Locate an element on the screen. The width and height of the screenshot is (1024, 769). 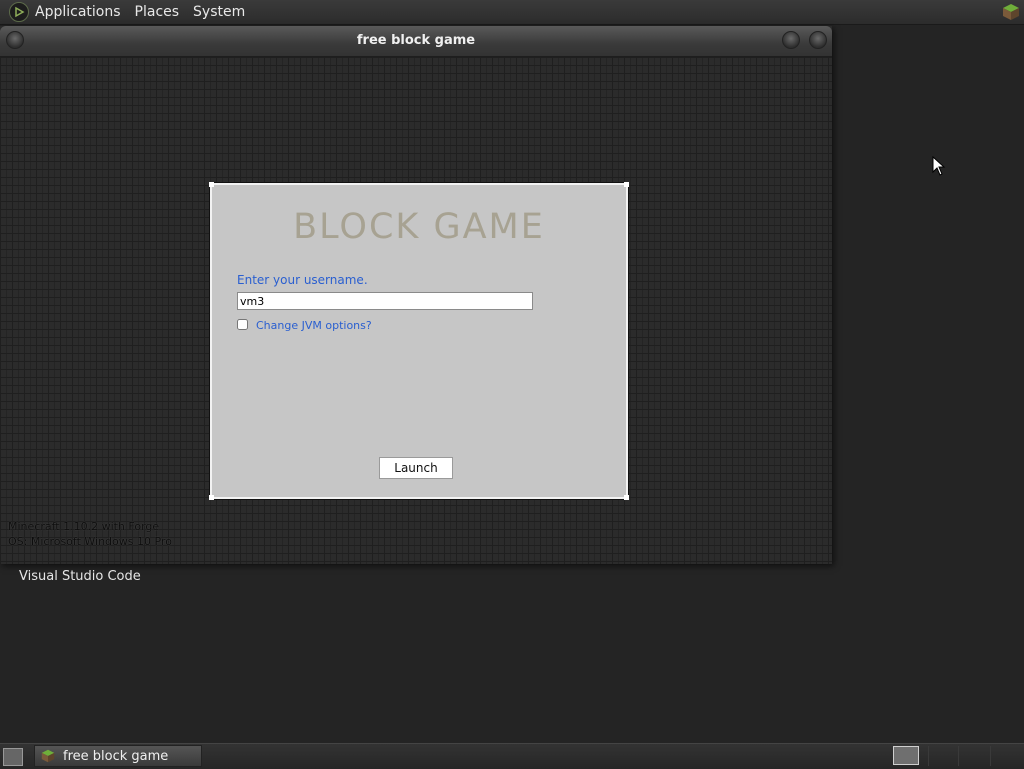
menu-applications: Applications is located at coordinates (78, 12).